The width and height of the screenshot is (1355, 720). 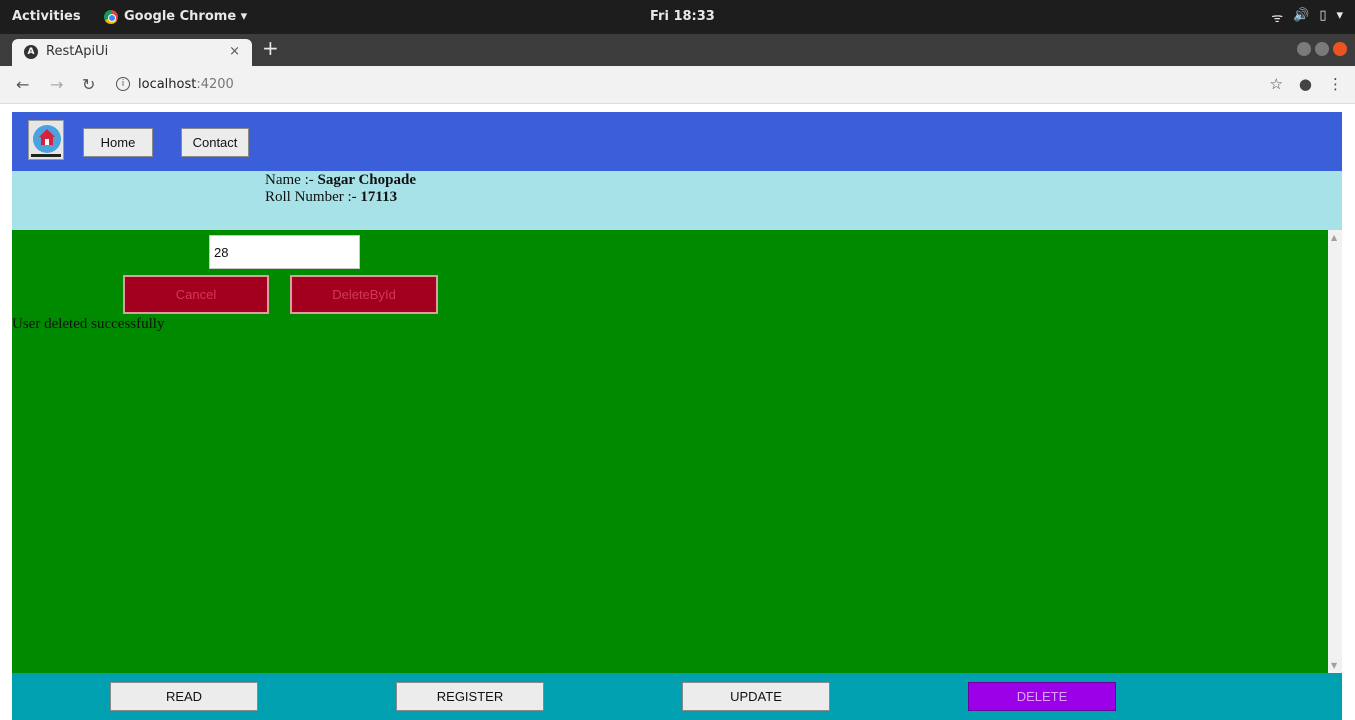 I want to click on roll-line: Roll Number :- 17113, so click(x=331, y=197).